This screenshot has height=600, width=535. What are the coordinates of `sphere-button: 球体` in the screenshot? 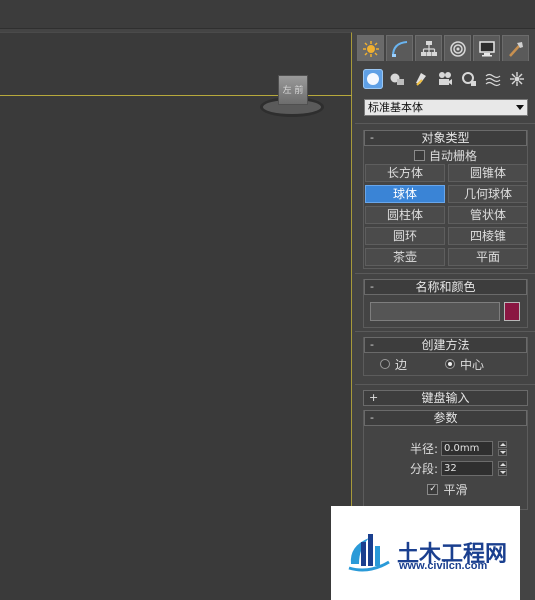 It's located at (405, 194).